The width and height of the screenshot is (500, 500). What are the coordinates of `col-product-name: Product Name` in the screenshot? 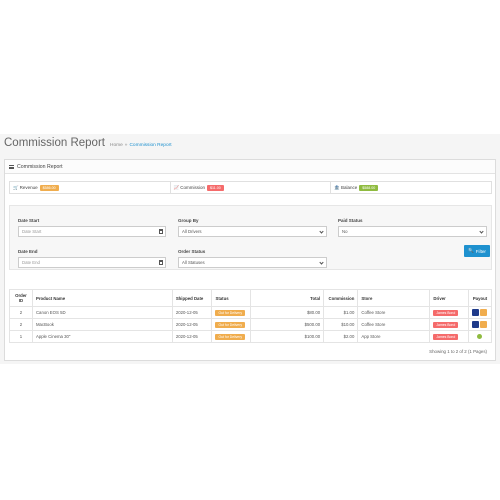 It's located at (102, 298).